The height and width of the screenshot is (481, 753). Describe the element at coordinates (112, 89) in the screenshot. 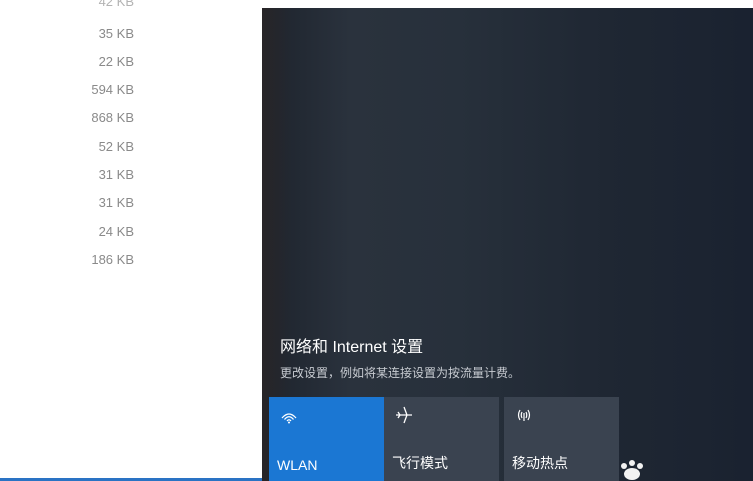

I see `file-size: 594 KB` at that location.